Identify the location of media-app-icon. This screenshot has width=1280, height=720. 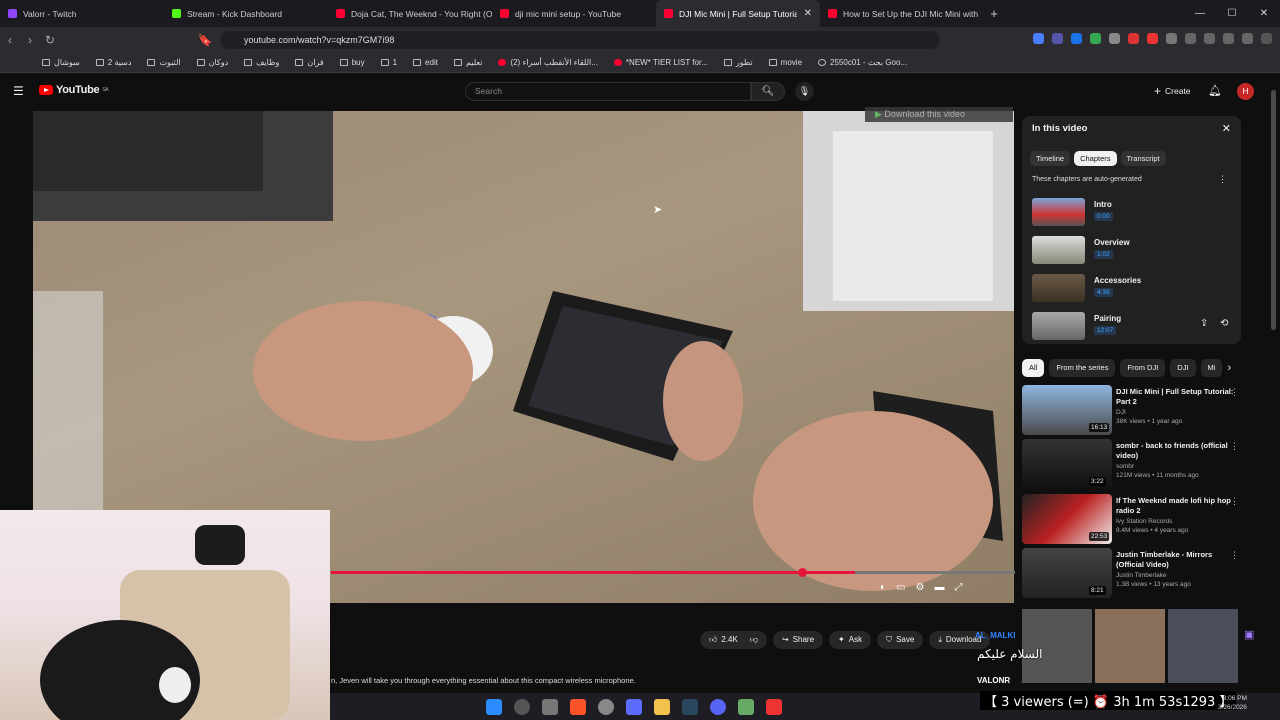
(634, 706).